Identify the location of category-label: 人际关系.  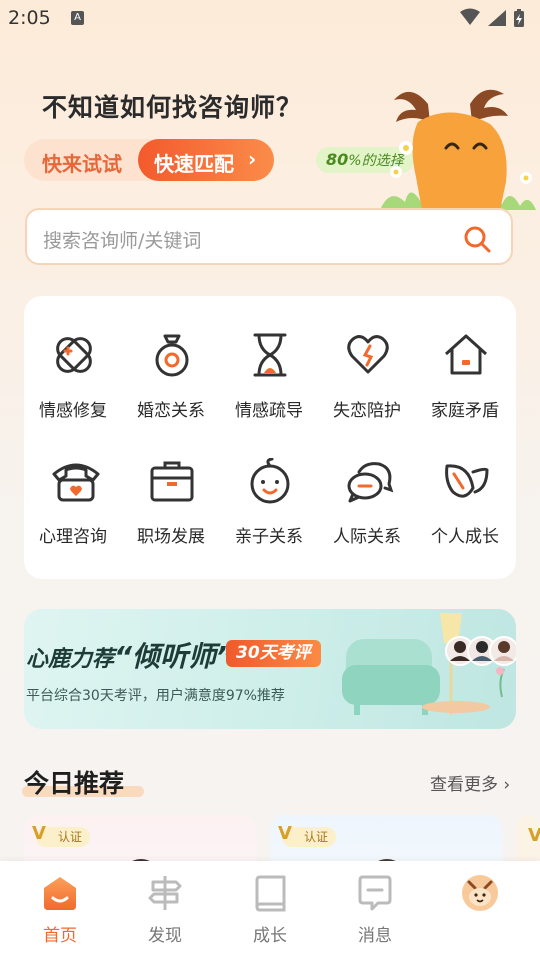
(367, 537).